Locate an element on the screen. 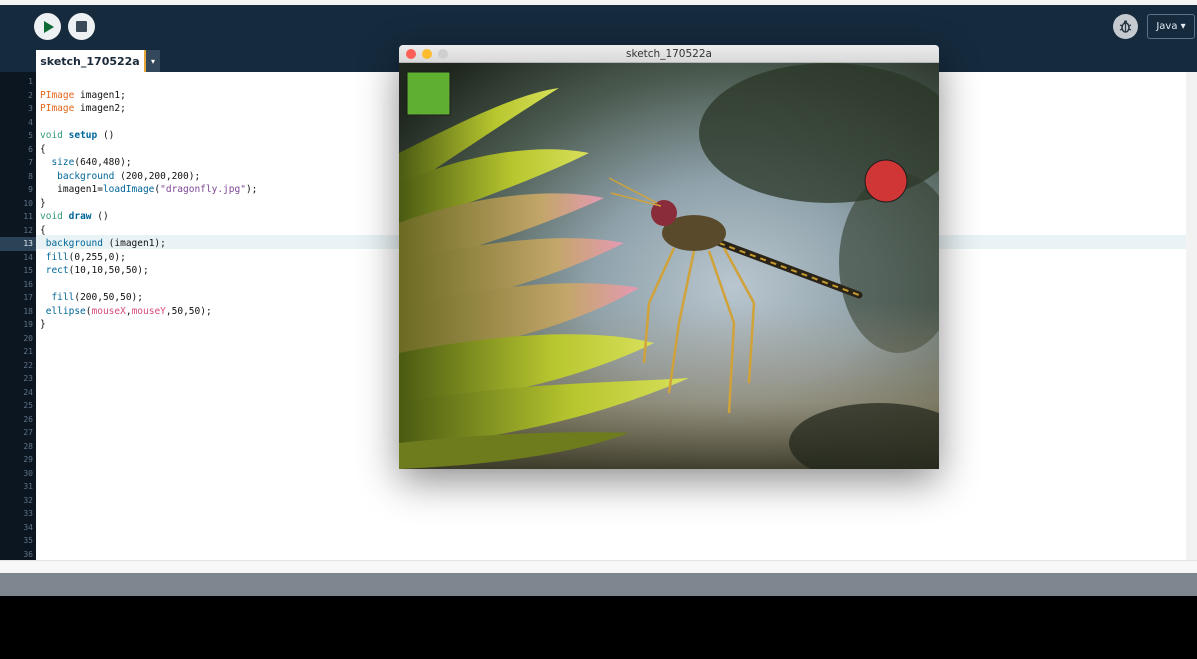 The width and height of the screenshot is (1197, 659). line-number: 3 is located at coordinates (30, 108).